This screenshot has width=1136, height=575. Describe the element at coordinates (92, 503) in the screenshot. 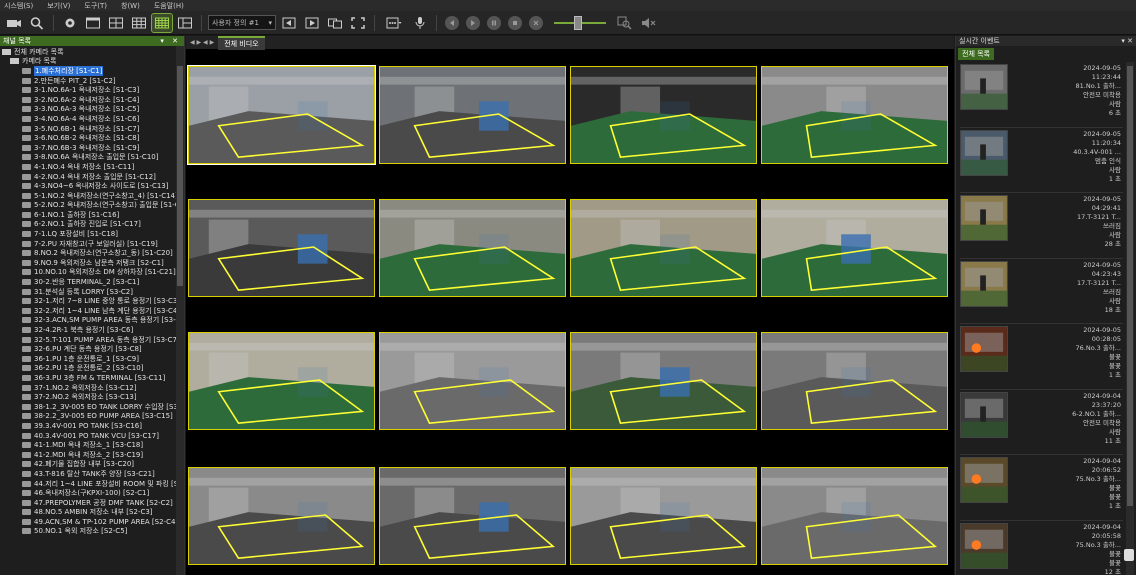

I see `tree-camera-item: 47.PREPOLYMER 공정 DMF TANK [S2-C2]` at that location.